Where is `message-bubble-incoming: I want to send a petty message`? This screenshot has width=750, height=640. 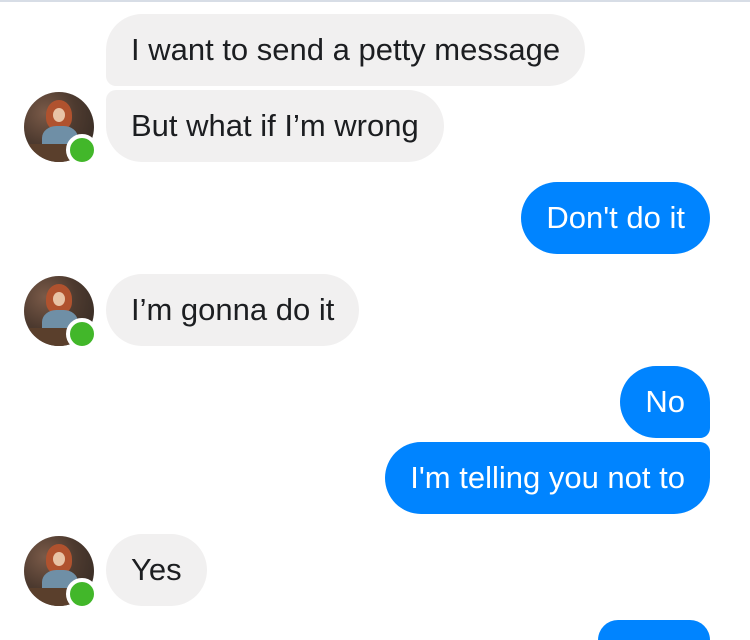
message-bubble-incoming: I want to send a petty message is located at coordinates (346, 50).